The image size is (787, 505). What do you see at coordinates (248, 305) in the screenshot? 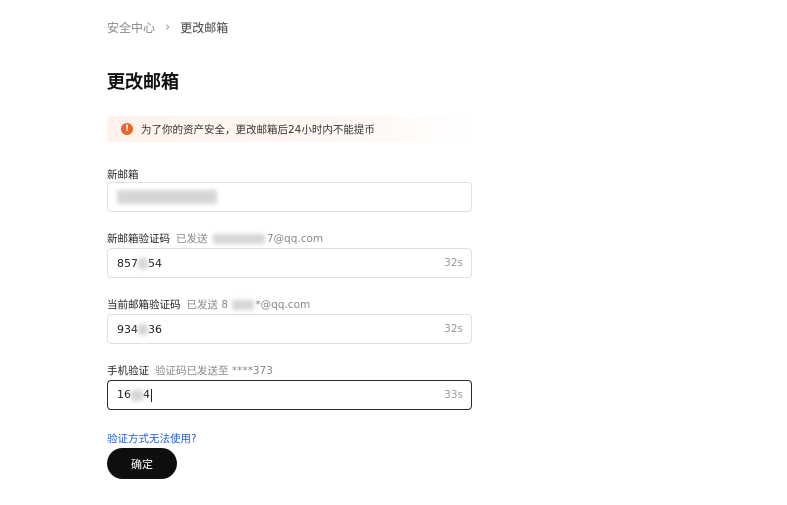
I see `current-email-code-hint: 已发送 8 *@qq.com` at bounding box center [248, 305].